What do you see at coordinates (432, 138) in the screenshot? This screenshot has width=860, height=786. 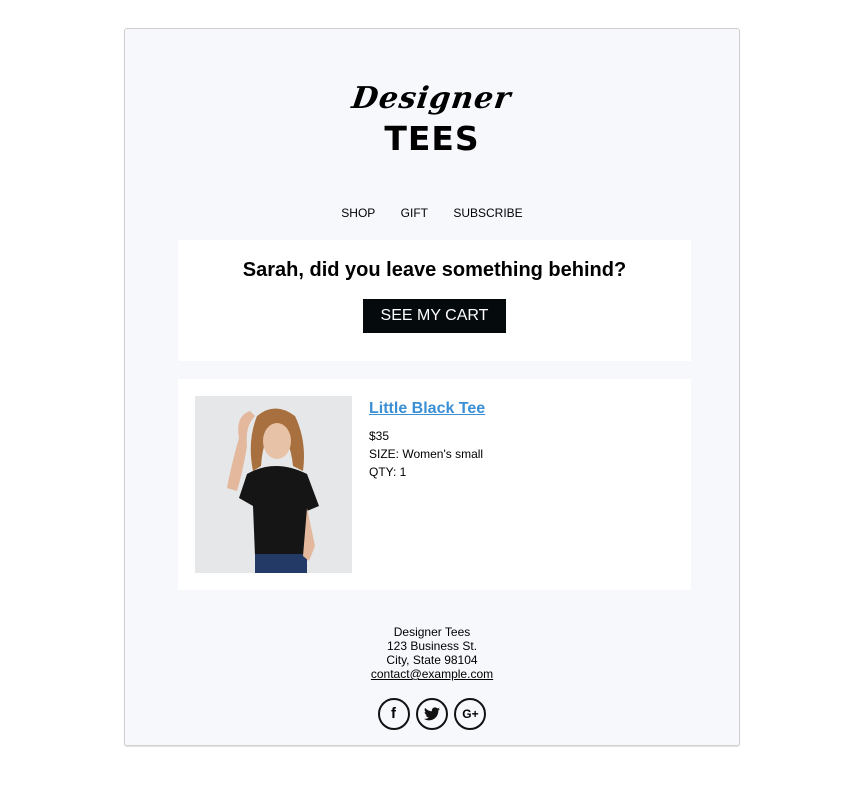 I see `logo-block-text: TEES` at bounding box center [432, 138].